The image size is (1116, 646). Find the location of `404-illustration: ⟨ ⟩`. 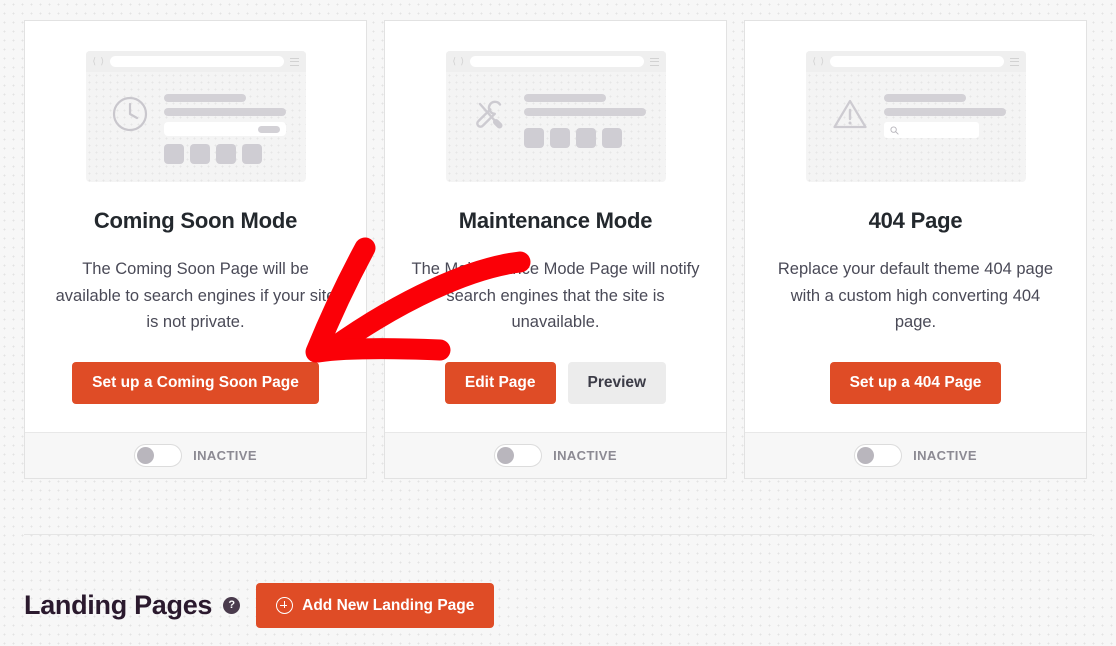

404-illustration: ⟨ ⟩ is located at coordinates (915, 116).